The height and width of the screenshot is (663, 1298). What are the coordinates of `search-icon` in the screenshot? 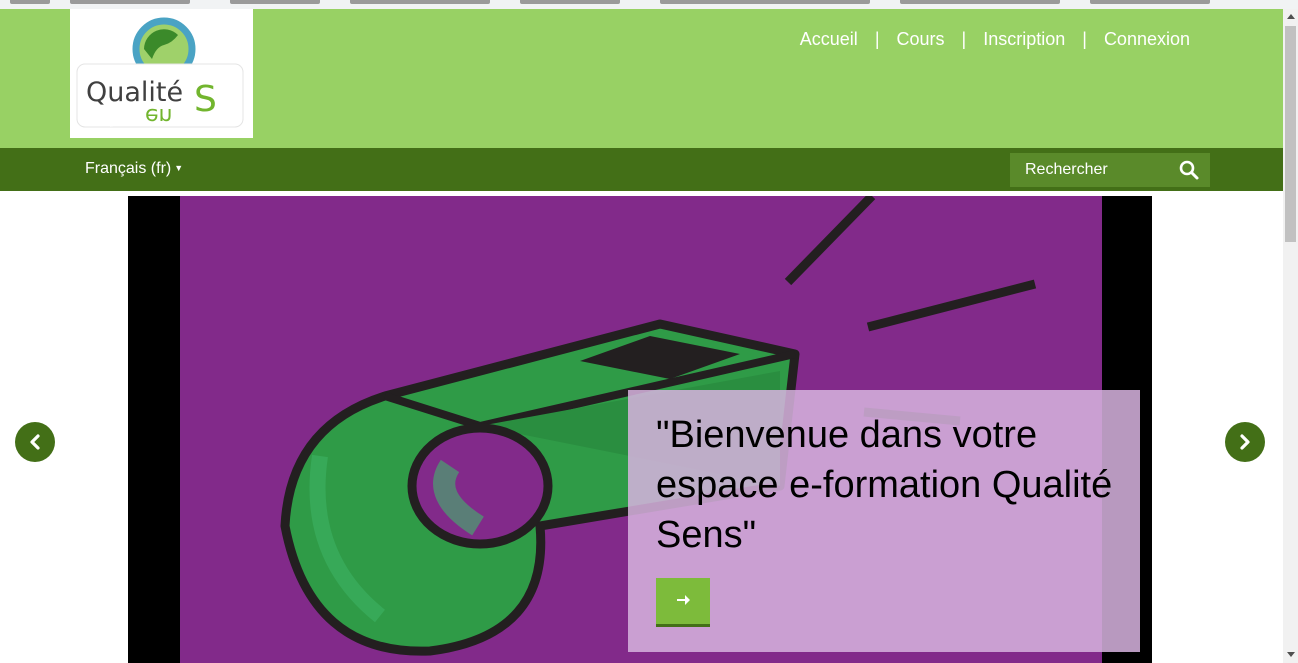 It's located at (1189, 170).